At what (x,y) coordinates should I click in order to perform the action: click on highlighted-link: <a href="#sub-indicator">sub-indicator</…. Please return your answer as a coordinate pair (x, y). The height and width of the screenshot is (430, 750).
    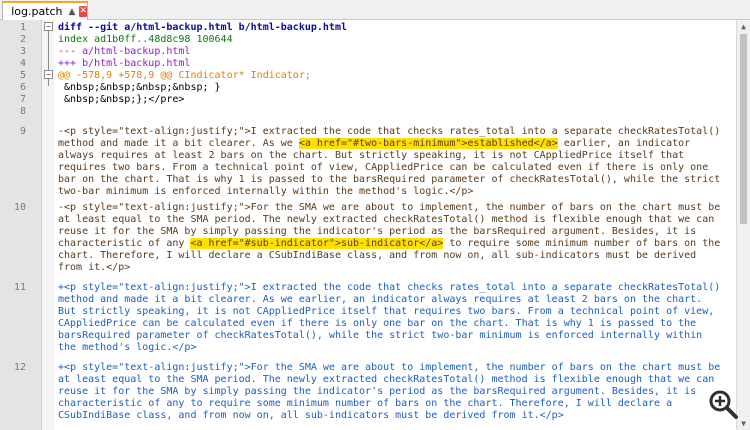
    Looking at the image, I should click on (317, 243).